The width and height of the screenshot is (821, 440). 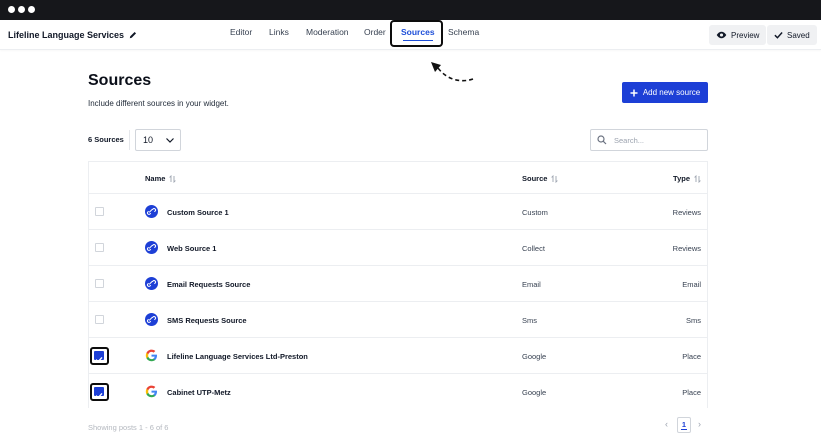 I want to click on add-new-source-button: Add new source, so click(x=665, y=92).